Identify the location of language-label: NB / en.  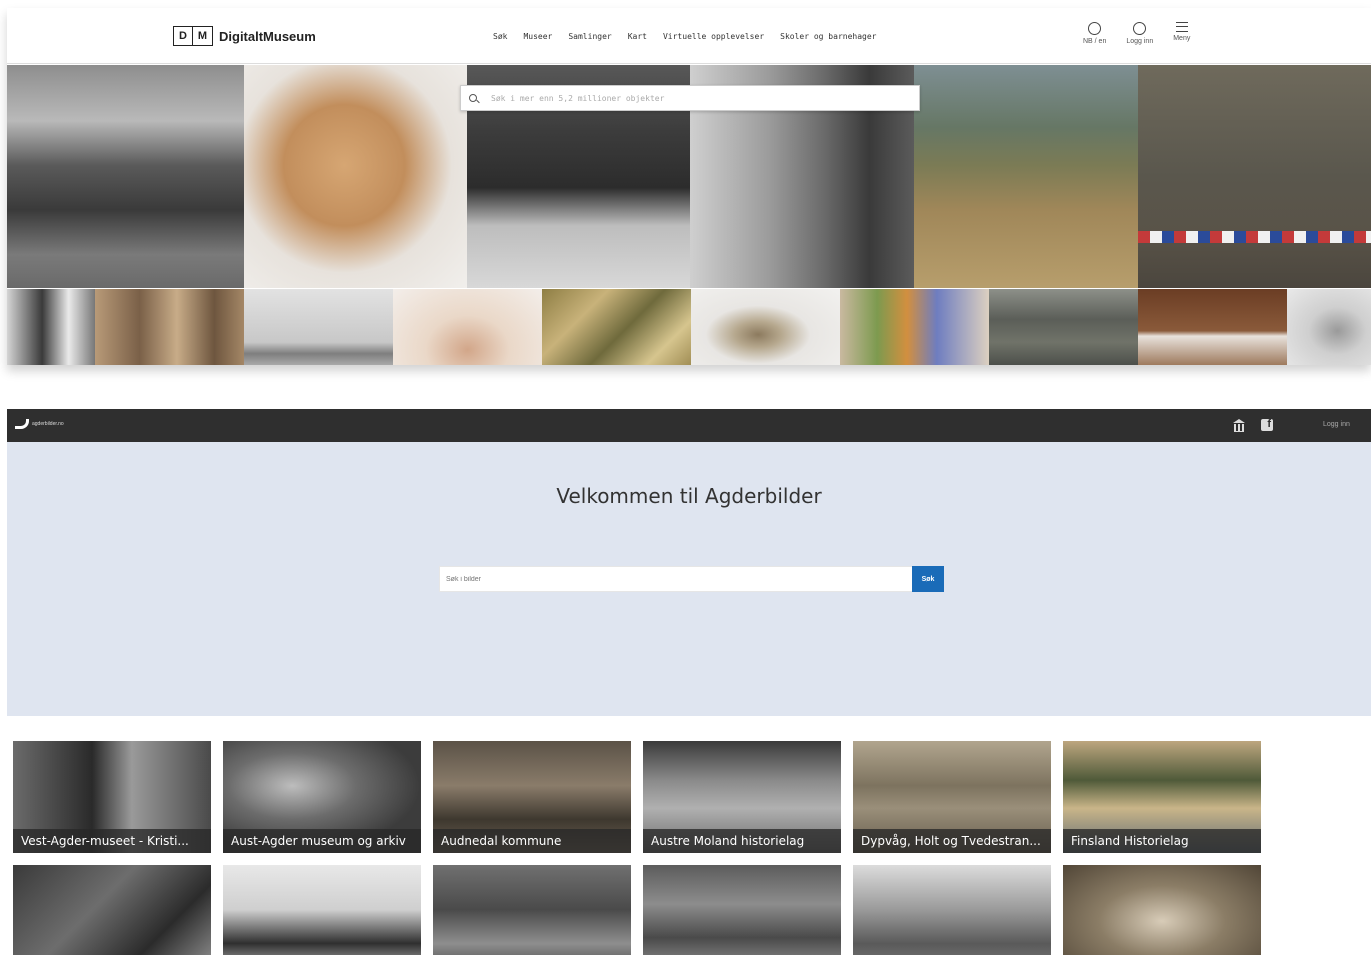
(1095, 41).